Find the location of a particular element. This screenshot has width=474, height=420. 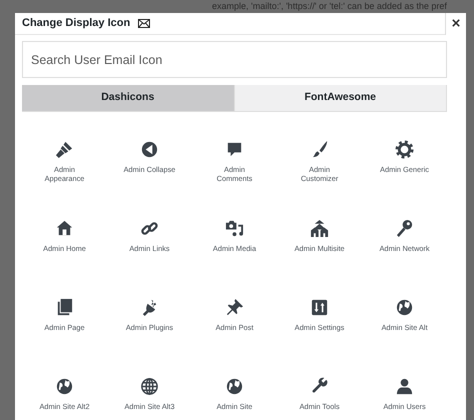

gear-icon is located at coordinates (404, 149).